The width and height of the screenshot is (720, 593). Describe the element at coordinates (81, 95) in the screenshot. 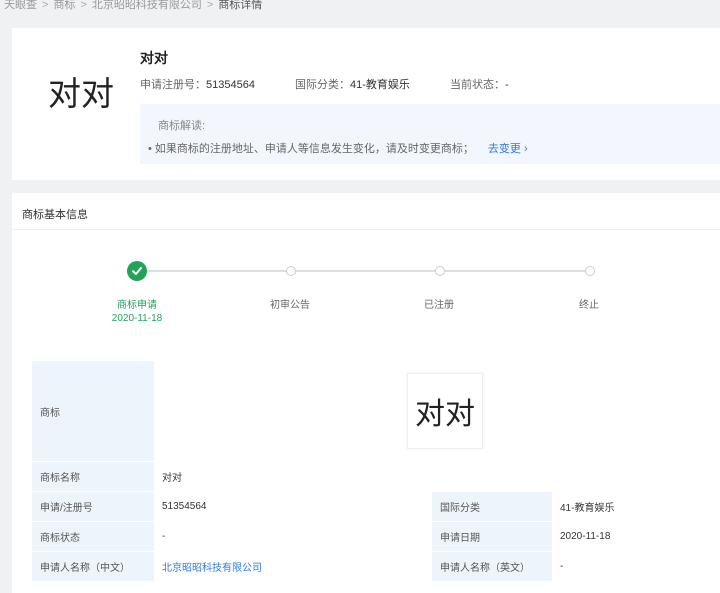

I see `trademark-logo: 对对` at that location.